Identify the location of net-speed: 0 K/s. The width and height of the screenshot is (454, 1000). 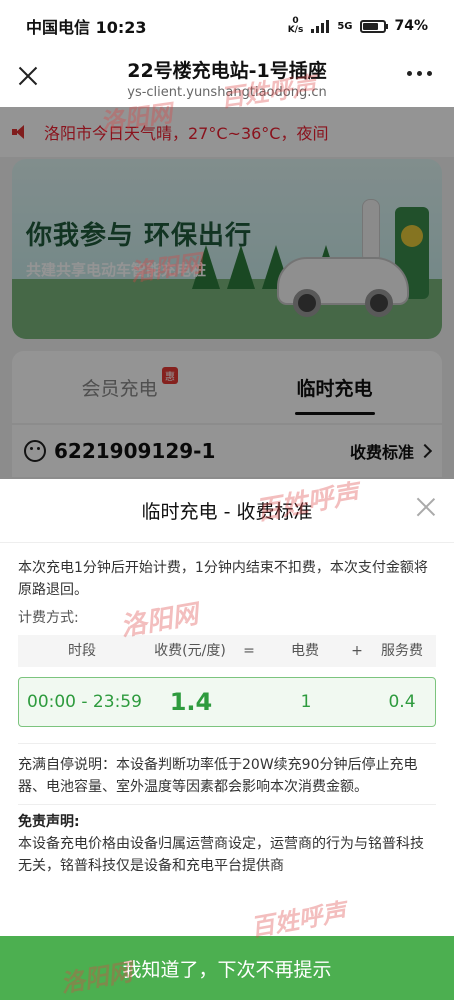
(296, 26).